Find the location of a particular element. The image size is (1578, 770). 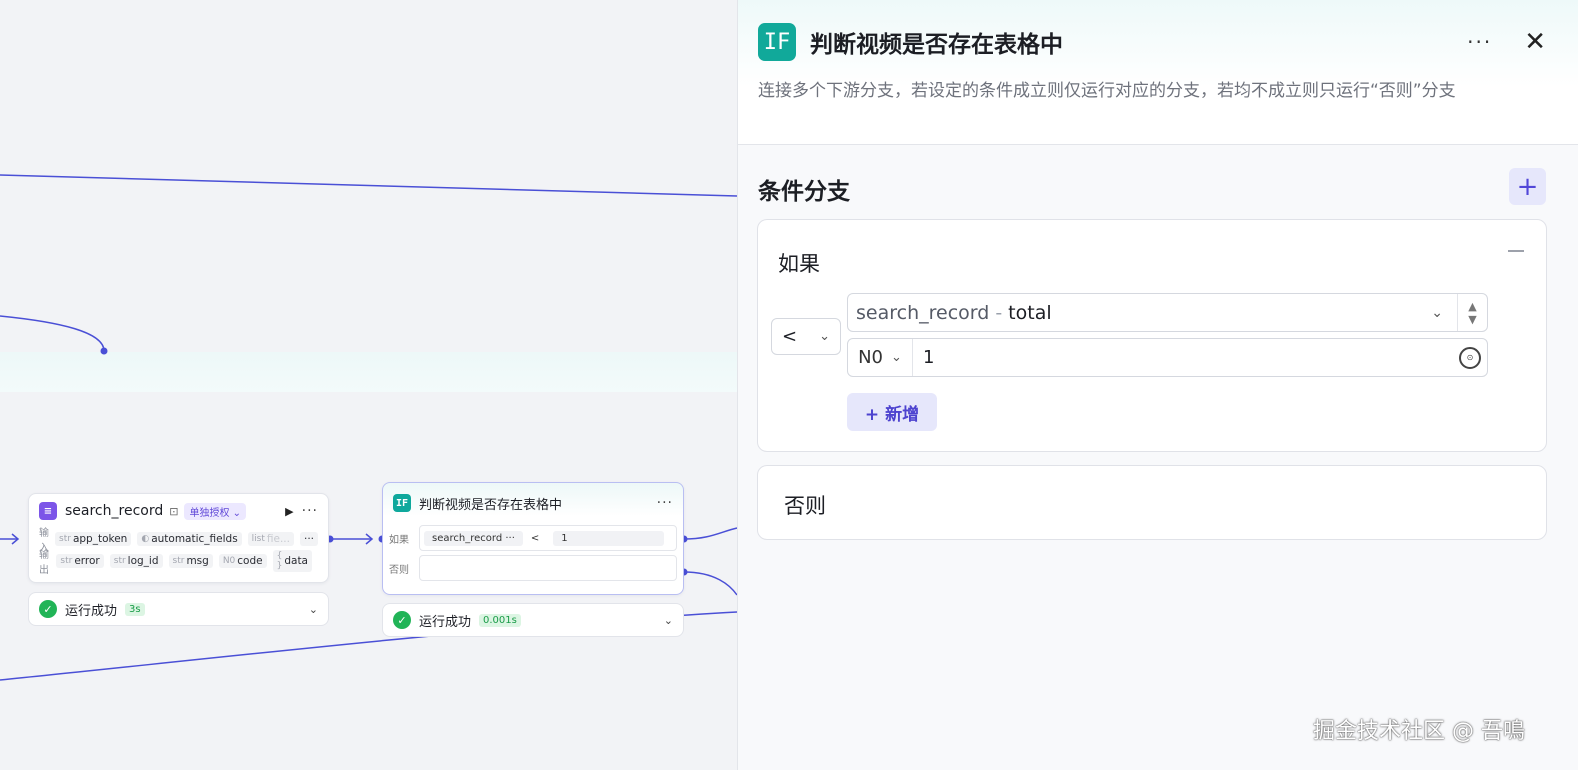

collapse-icon is located at coordinates (1516, 251).